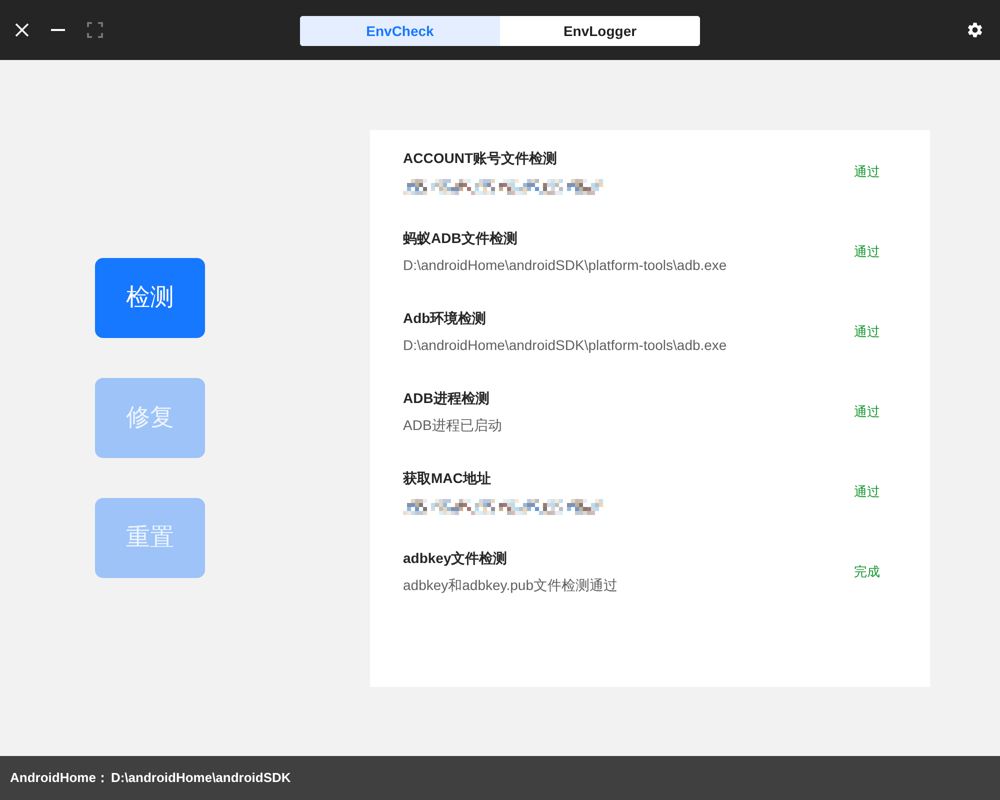  What do you see at coordinates (150, 298) in the screenshot?
I see `action-button: 检测` at bounding box center [150, 298].